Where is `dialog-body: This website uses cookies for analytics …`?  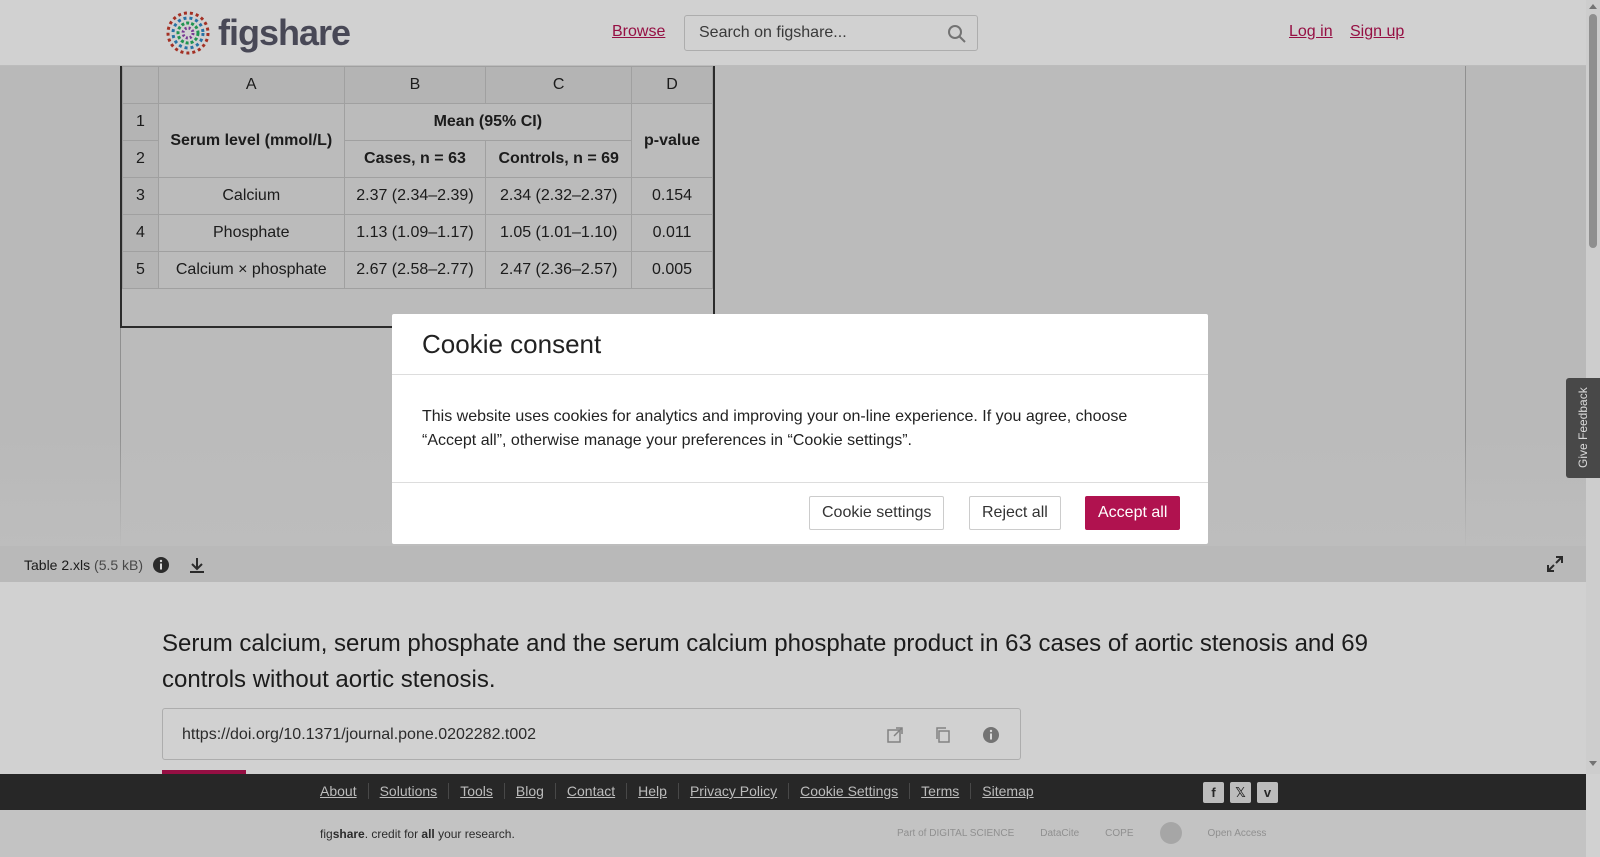 dialog-body: This website uses cookies for analytics … is located at coordinates (800, 429).